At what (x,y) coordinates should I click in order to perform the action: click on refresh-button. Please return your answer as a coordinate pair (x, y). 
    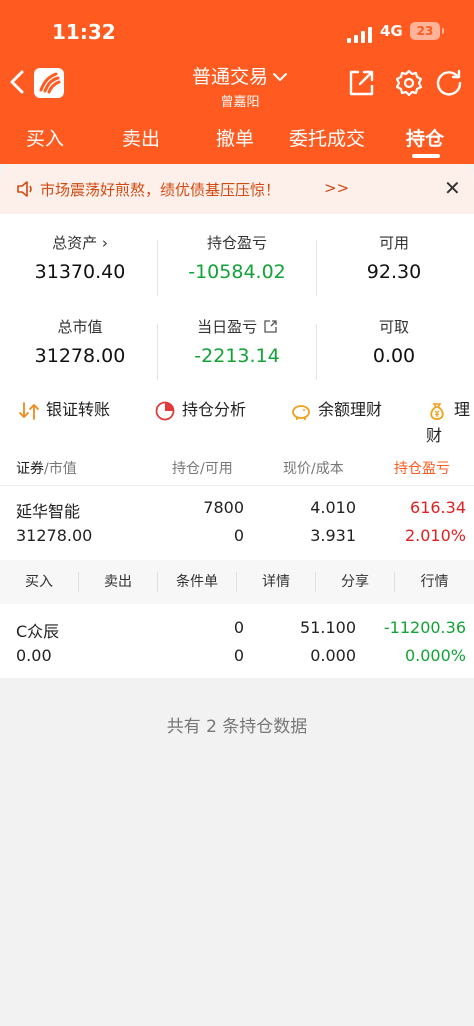
    Looking at the image, I should click on (449, 83).